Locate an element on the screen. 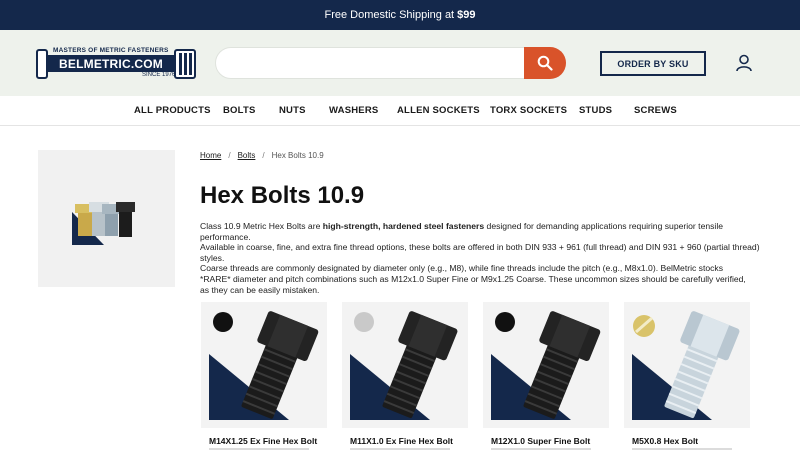  logo-tagline: MASTERS OF METRIC FASTENERS is located at coordinates (111, 50).